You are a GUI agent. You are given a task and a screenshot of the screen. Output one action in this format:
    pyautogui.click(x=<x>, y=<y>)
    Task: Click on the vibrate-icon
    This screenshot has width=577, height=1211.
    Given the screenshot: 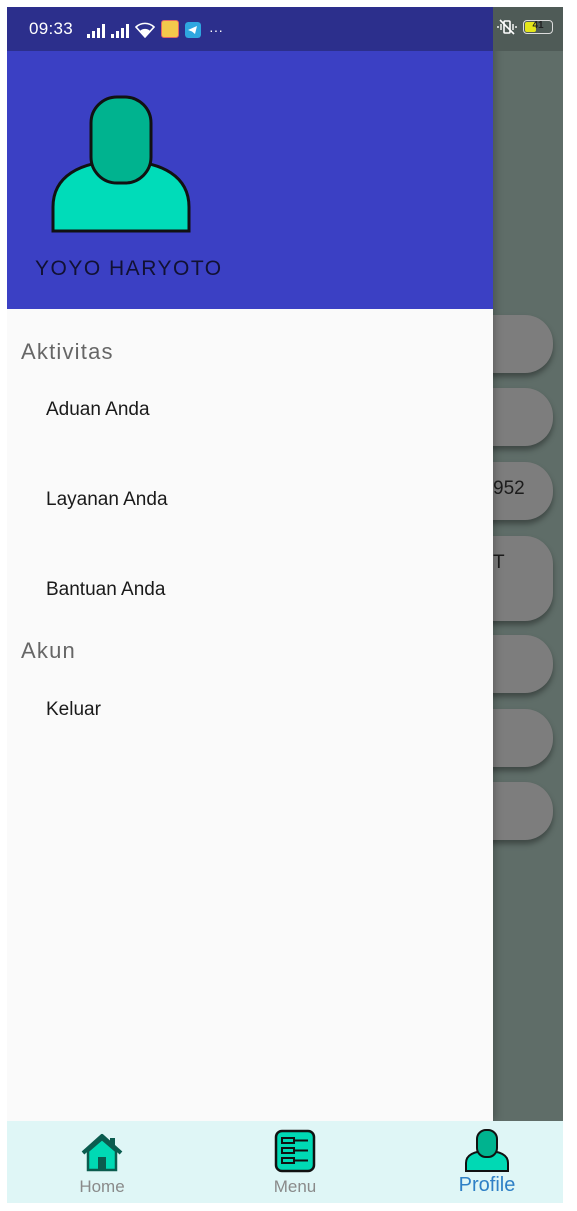 What is the action you would take?
    pyautogui.click(x=507, y=27)
    